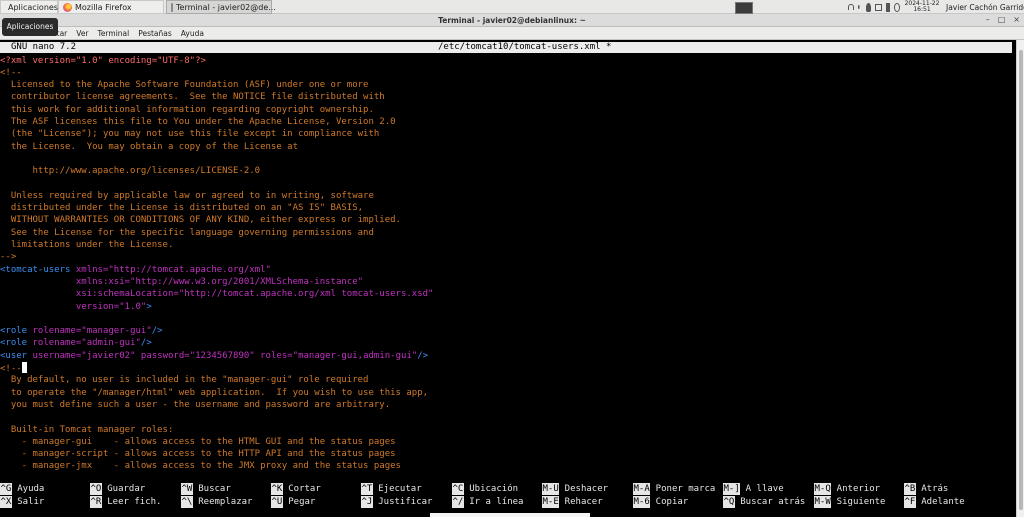  I want to click on code-token: <!--, so click(11, 72).